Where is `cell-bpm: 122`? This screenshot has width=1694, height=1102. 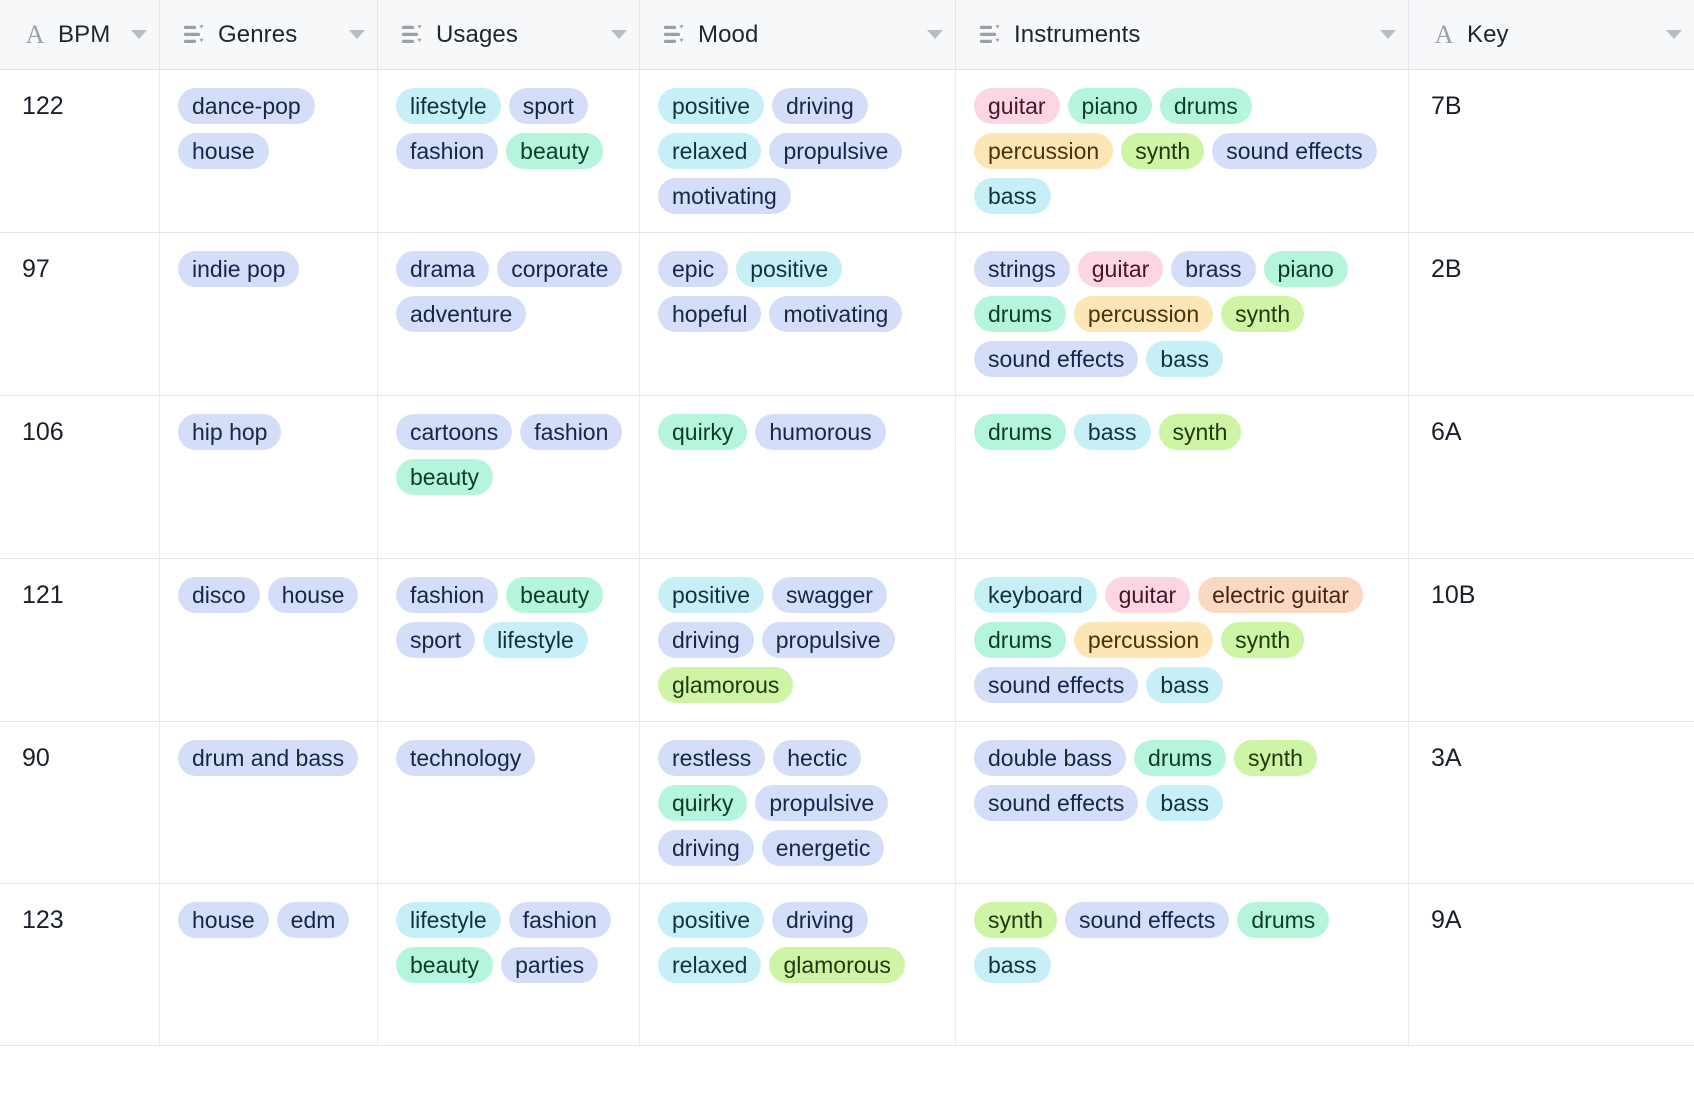 cell-bpm: 122 is located at coordinates (80, 151).